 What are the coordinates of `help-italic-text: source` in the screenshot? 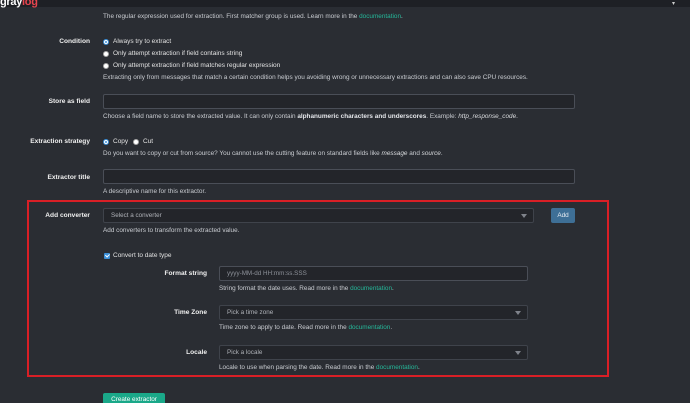 It's located at (431, 153).